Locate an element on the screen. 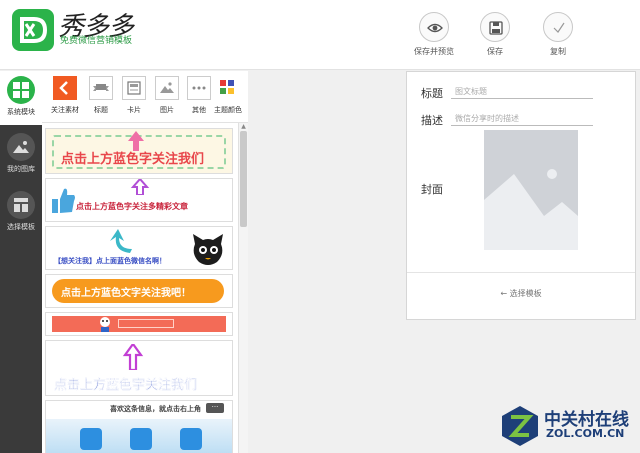 Image resolution: width=640 pixels, height=453 pixels. template-text: 点击上方蓝色字关注多精彩文章 is located at coordinates (132, 206).